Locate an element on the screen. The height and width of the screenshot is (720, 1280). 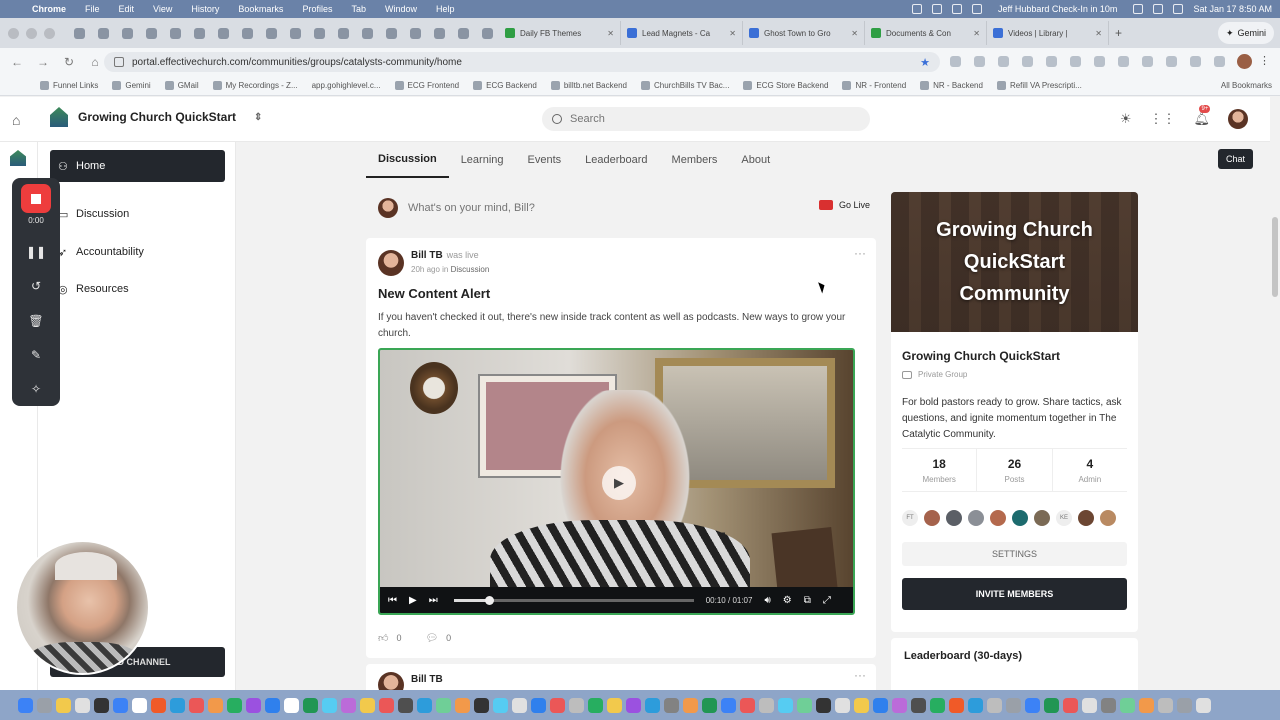
menu-edit: Edit is located at coordinates (127, 9).